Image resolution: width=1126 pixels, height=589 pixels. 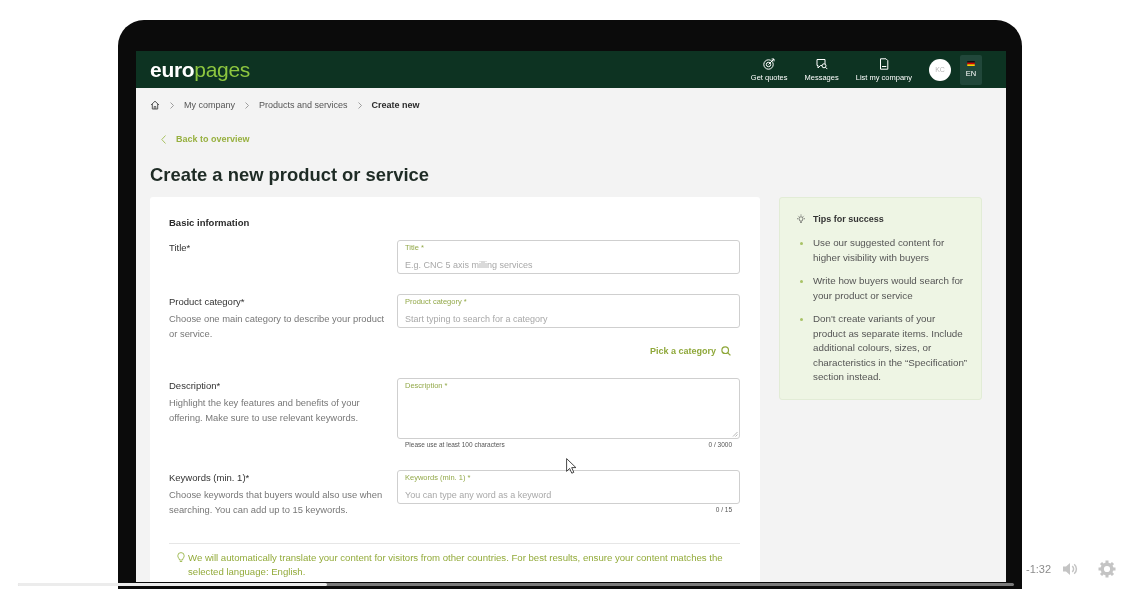 What do you see at coordinates (456, 564) in the screenshot?
I see `notice-text: We will automatically translate your content for visitors from other countries. For best results, ensure your content matches the selected language: English.` at bounding box center [456, 564].